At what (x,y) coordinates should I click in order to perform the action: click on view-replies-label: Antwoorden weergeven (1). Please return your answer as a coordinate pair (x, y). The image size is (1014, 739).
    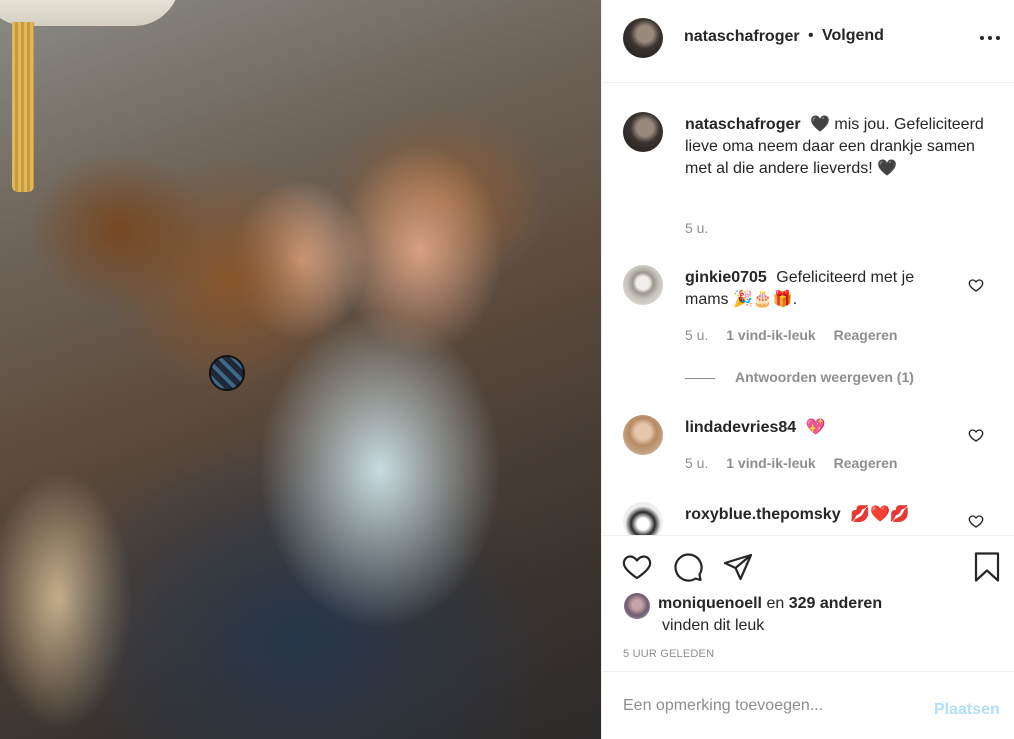
    Looking at the image, I should click on (824, 377).